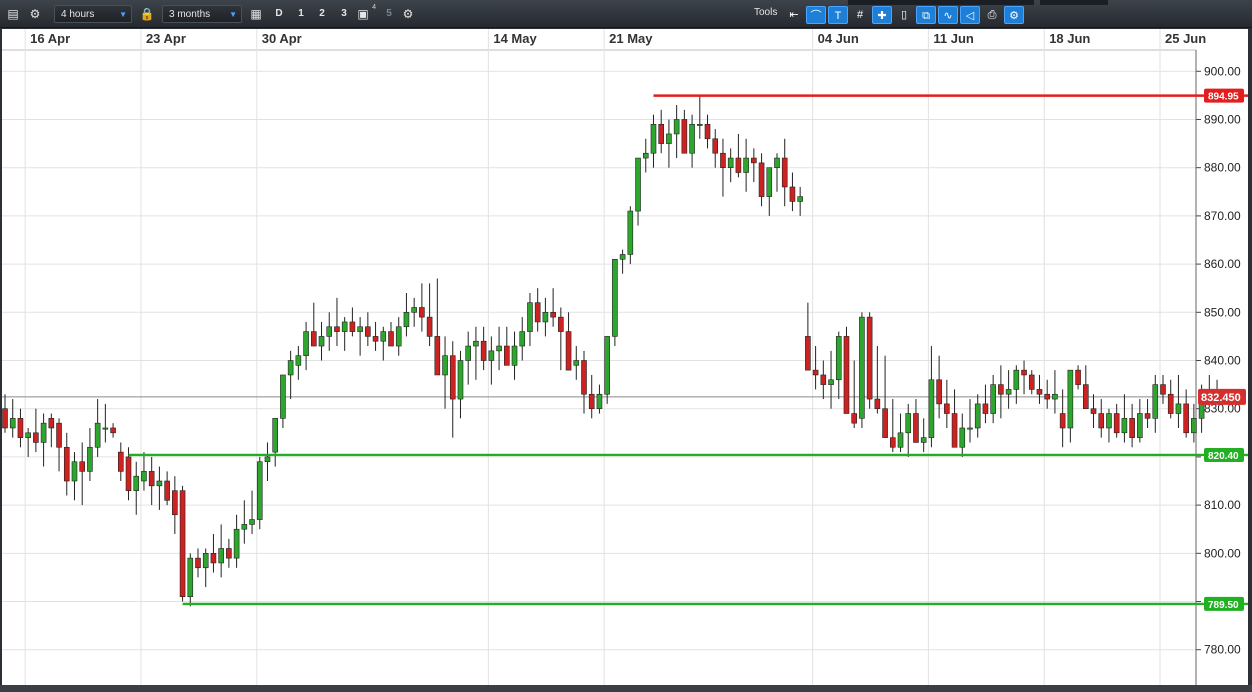 The height and width of the screenshot is (692, 1252). Describe the element at coordinates (992, 15) in the screenshot. I see `print-icon: ⎙` at that location.